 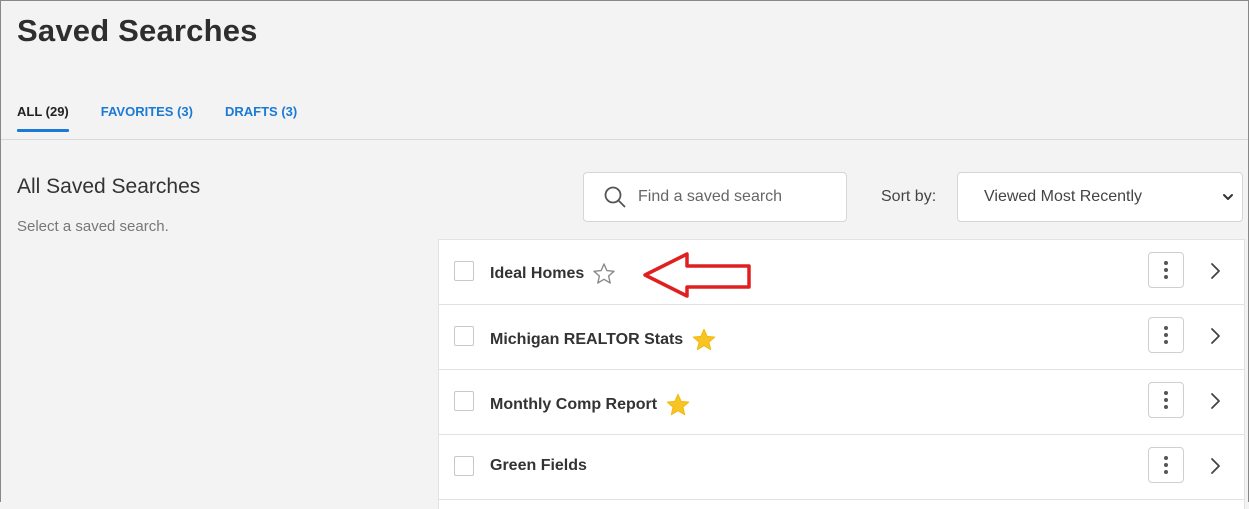 I want to click on tab-divider, so click(x=624, y=139).